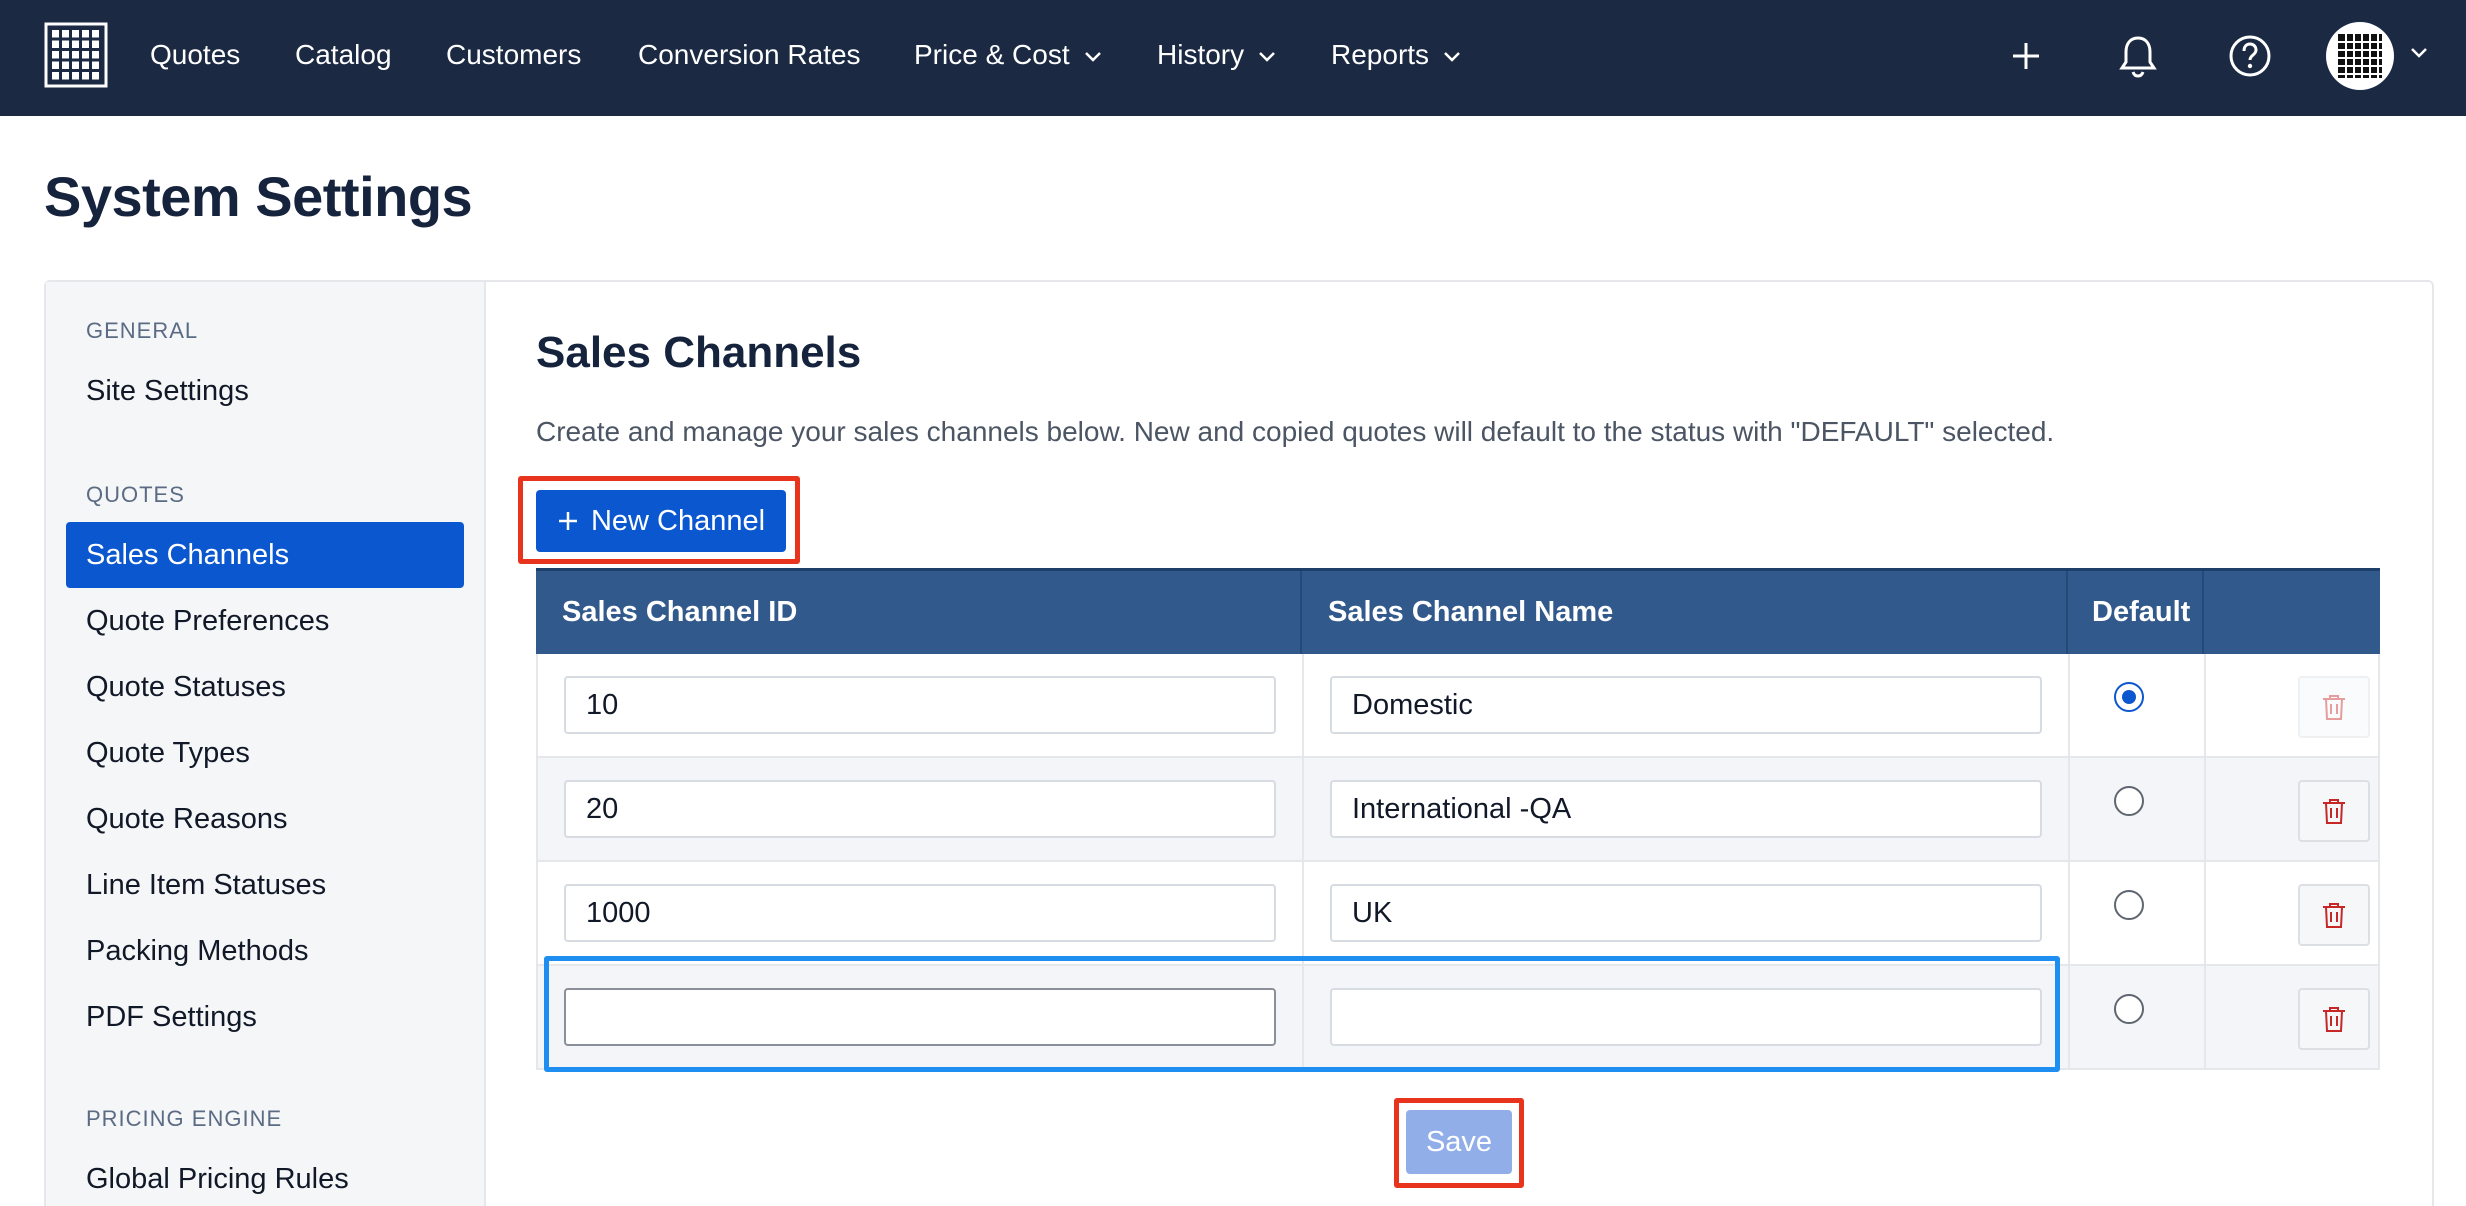 This screenshot has height=1206, width=2466. I want to click on sidebar-item-quote-reasons: Quote Reasons, so click(265, 819).